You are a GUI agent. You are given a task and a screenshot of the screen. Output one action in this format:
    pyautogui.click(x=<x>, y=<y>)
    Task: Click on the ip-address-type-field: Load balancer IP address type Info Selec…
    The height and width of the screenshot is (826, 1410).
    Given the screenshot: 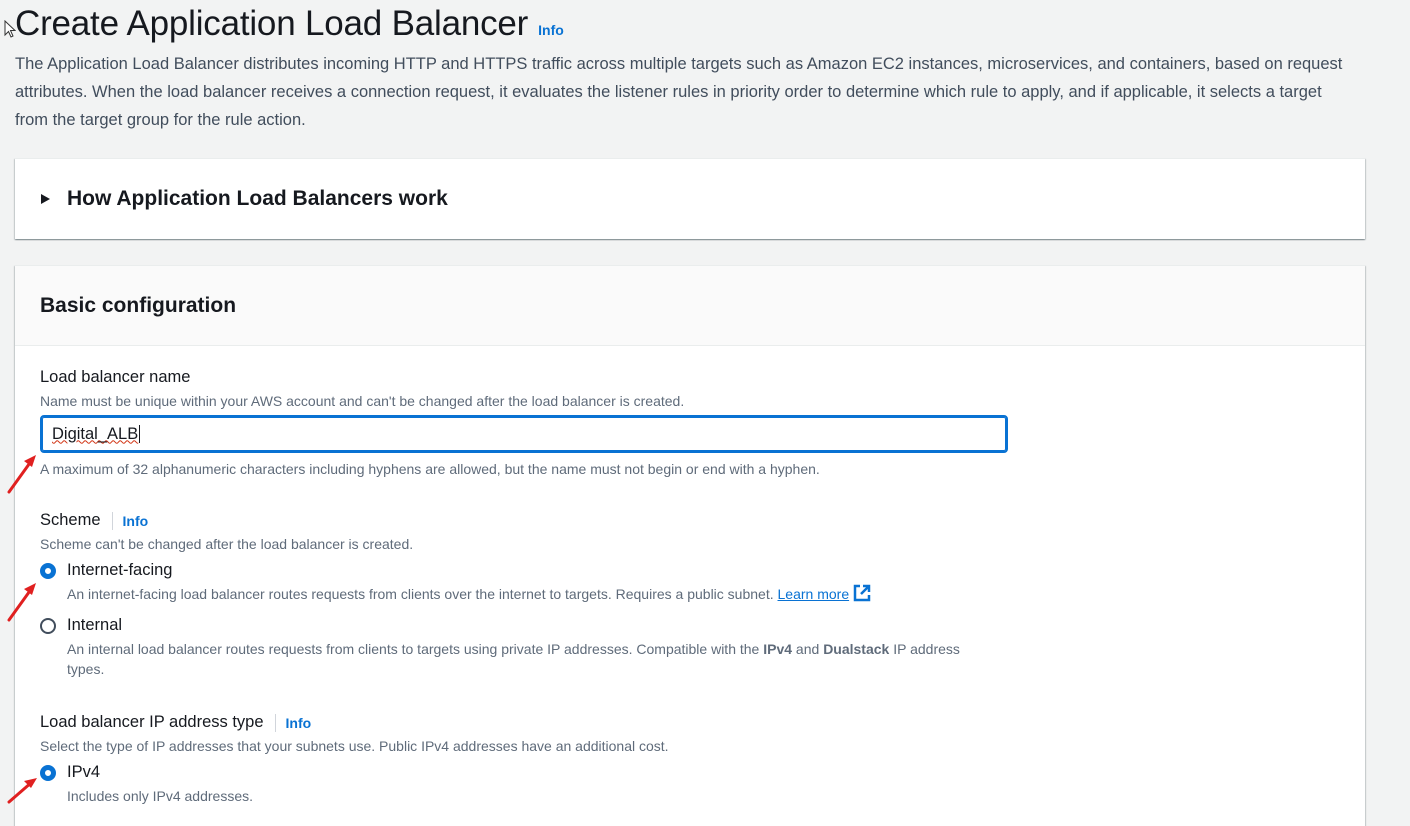 What is the action you would take?
    pyautogui.click(x=518, y=759)
    